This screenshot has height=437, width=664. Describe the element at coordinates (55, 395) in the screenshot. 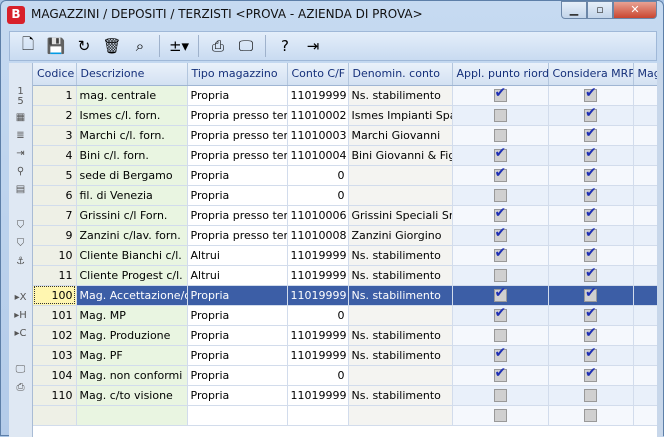

I see `cell-codice: 110` at that location.